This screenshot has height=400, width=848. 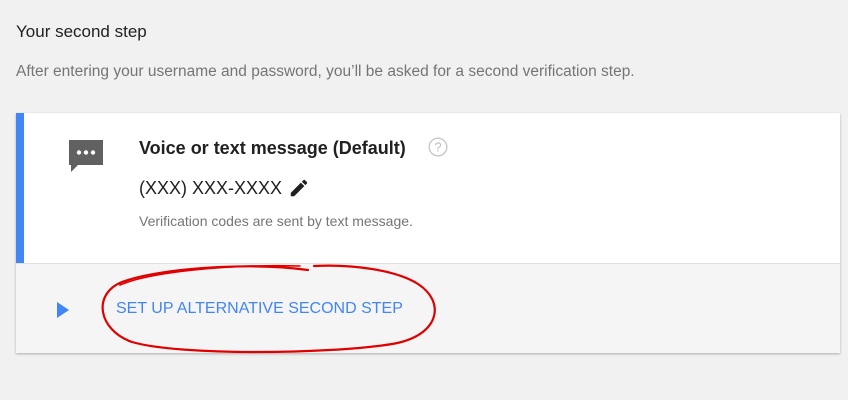 What do you see at coordinates (211, 187) in the screenshot?
I see `phone-number: (XXX) XXX-XXXX` at bounding box center [211, 187].